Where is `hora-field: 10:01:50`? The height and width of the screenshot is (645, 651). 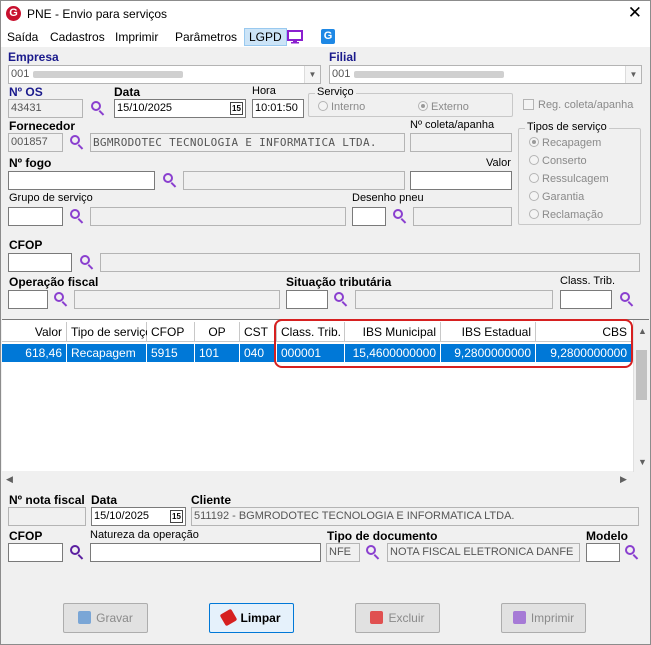
hora-field: 10:01:50 is located at coordinates (278, 108).